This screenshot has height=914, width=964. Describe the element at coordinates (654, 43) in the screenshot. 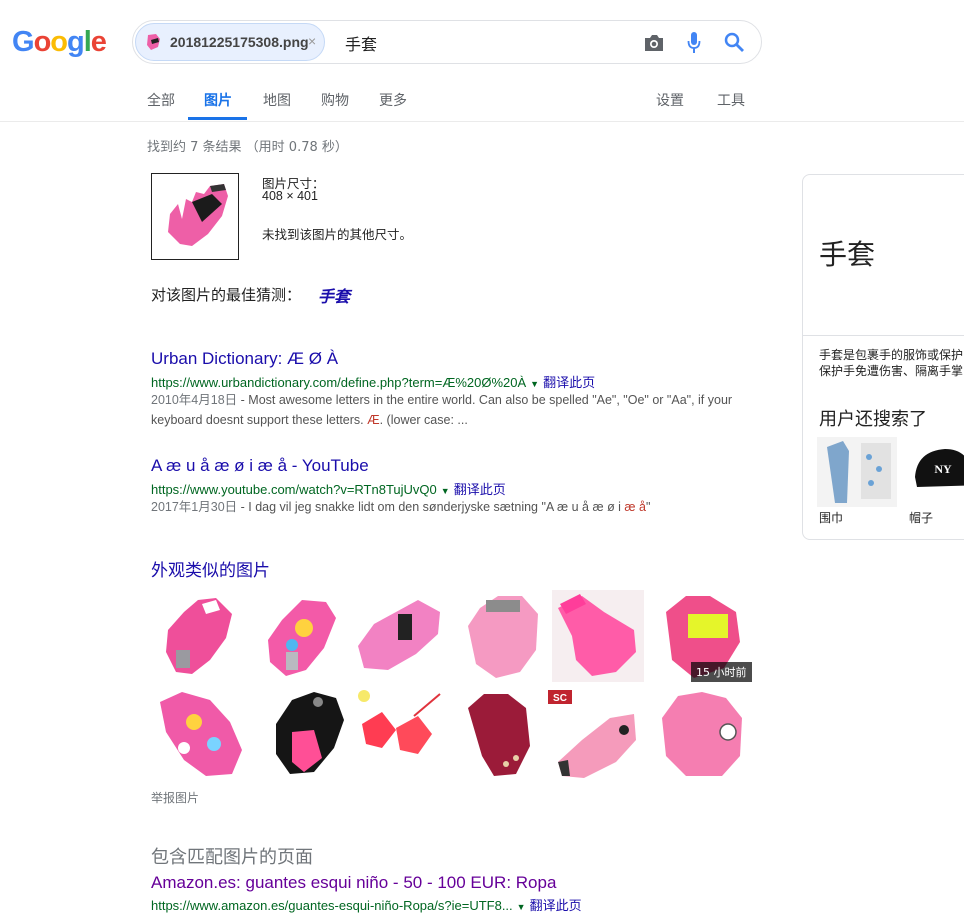

I see `camera-icon` at that location.